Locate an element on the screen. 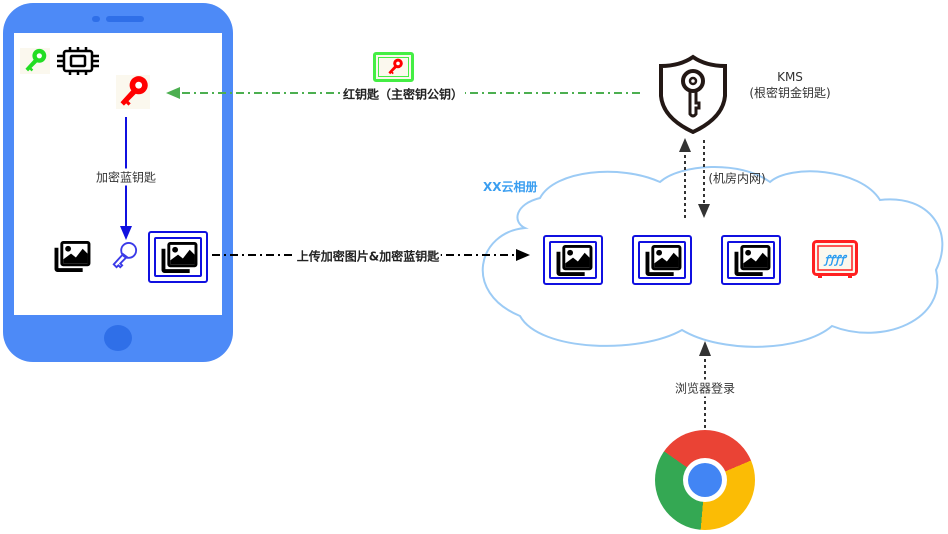 The width and height of the screenshot is (948, 534). browser-label: 浏览器登录 is located at coordinates (705, 388).